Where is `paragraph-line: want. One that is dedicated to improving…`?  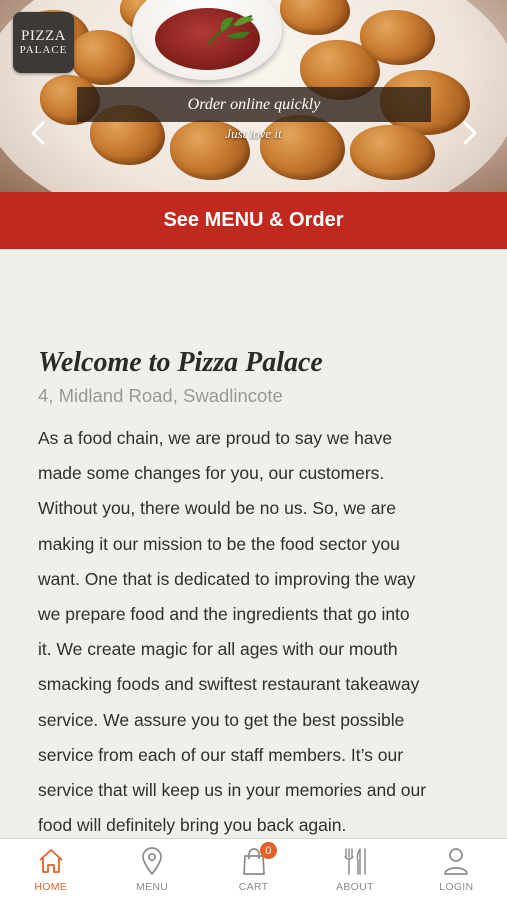
paragraph-line: want. One that is dedicated to improving… is located at coordinates (227, 578).